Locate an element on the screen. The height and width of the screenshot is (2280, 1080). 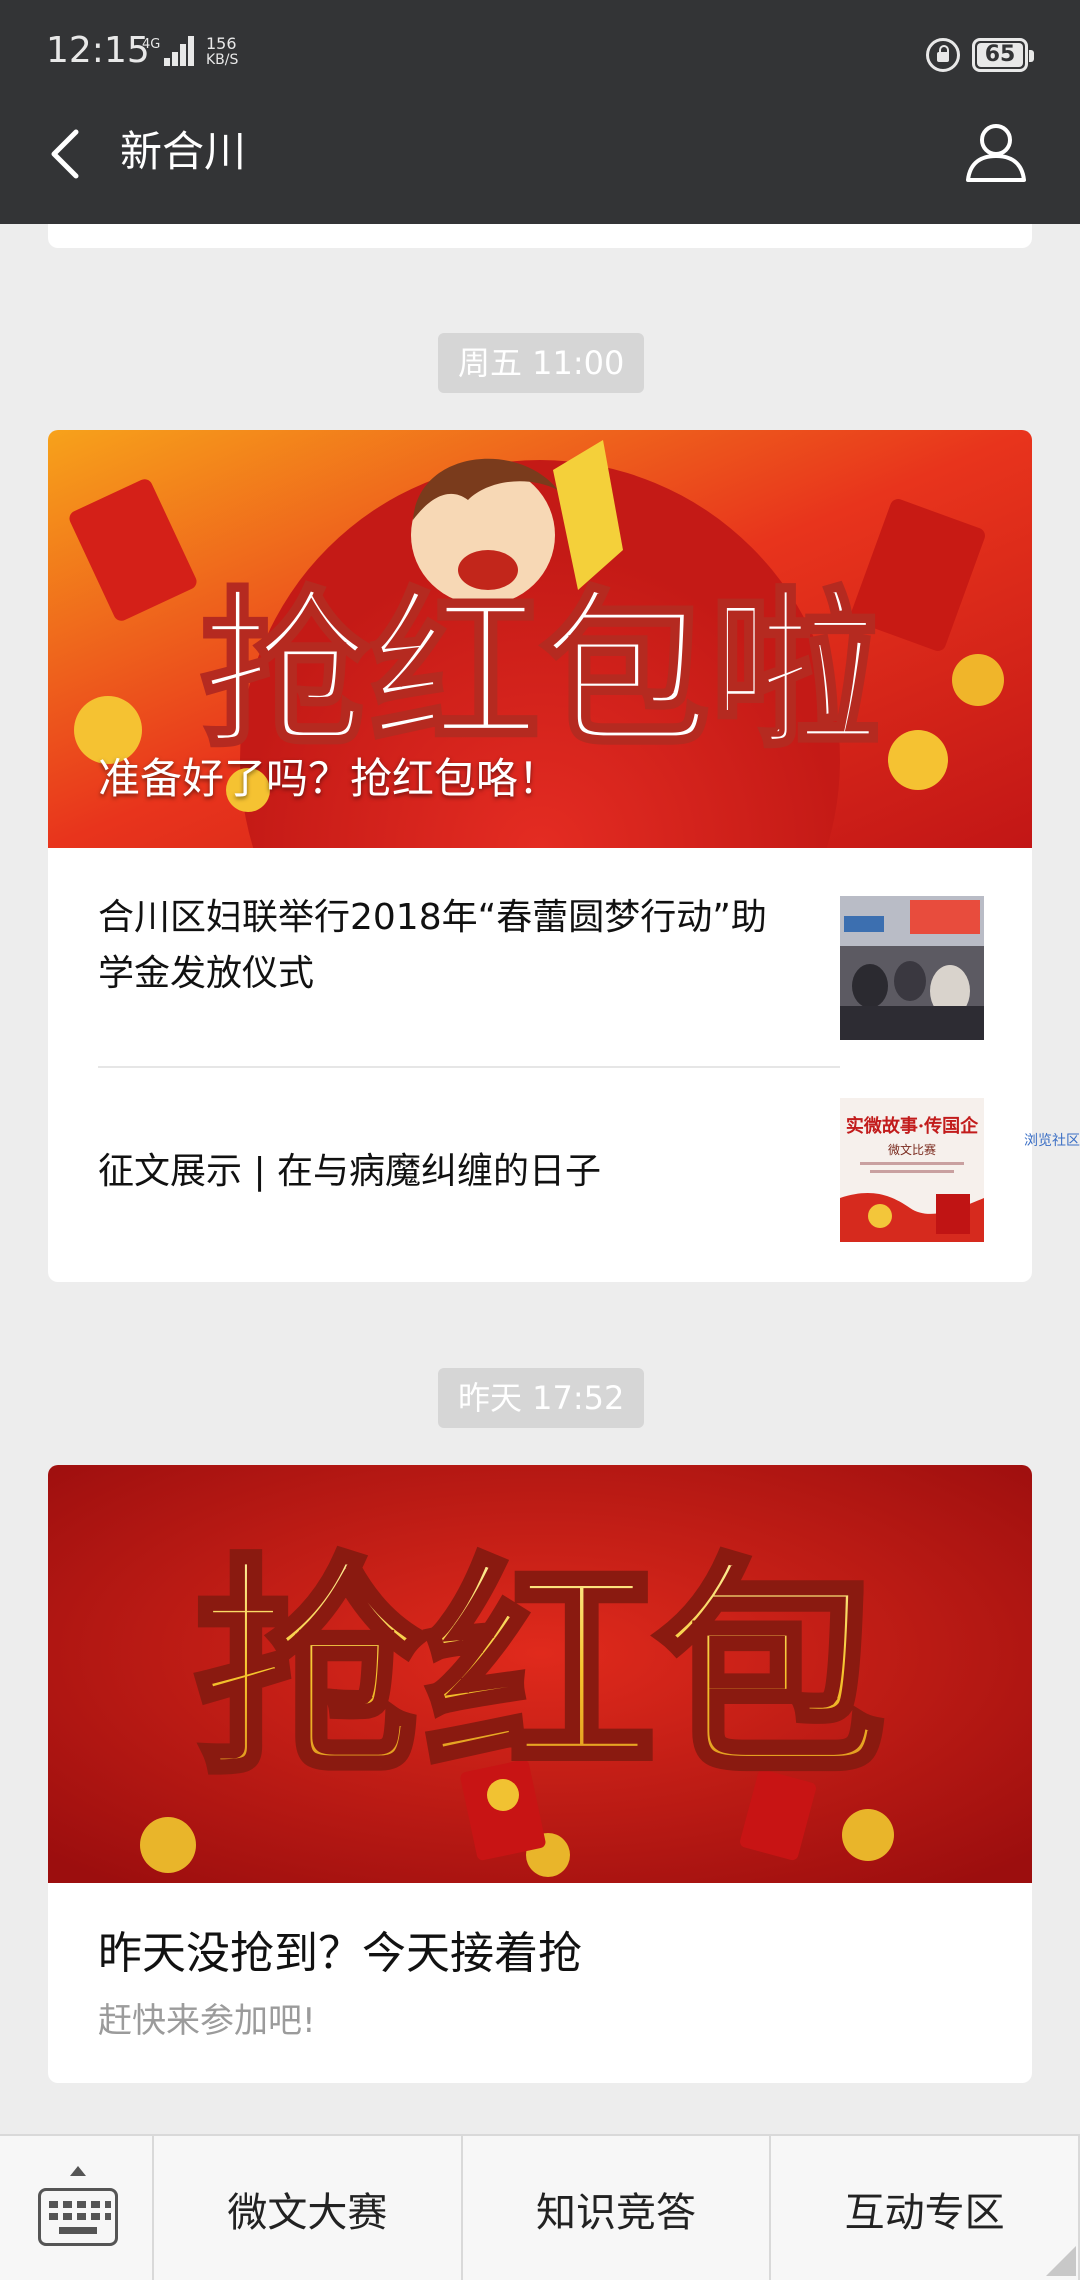
menu-item-knowledge-quiz: 知识竞答 is located at coordinates (617, 2208).